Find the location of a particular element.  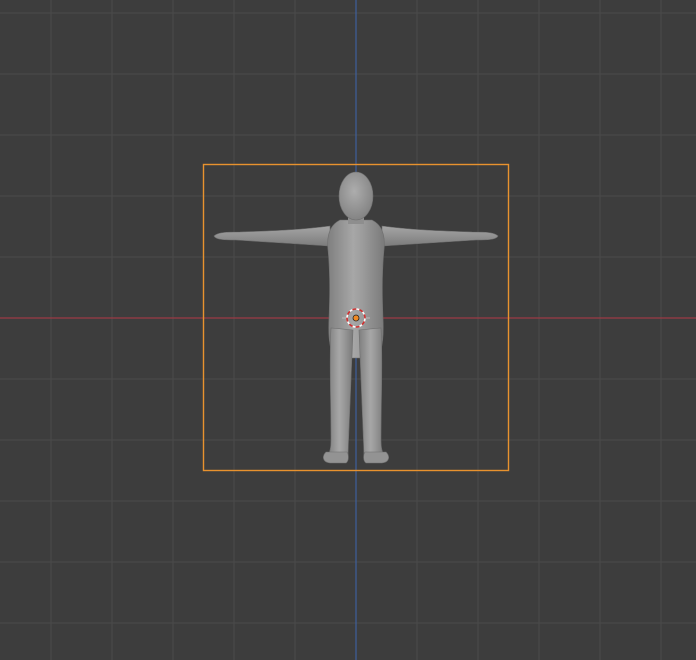

left-foot is located at coordinates (336, 457).